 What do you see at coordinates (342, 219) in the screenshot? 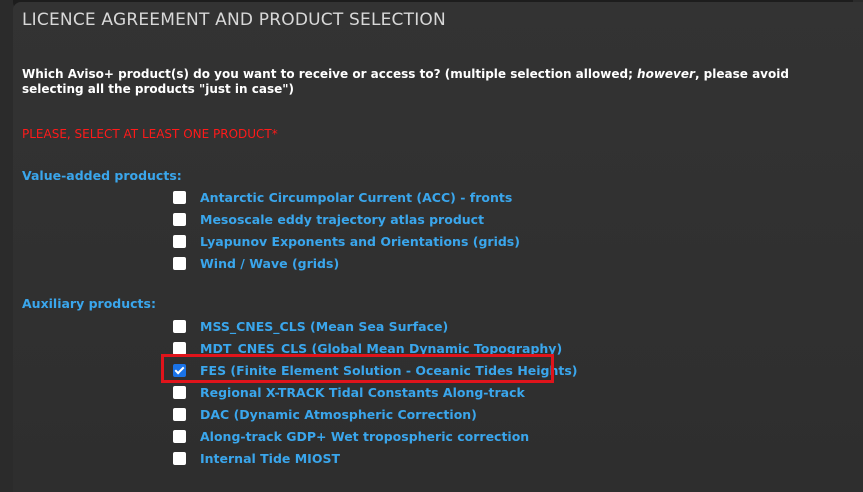
I see `option-label: Mesoscale eddy trajectory atlas product` at bounding box center [342, 219].